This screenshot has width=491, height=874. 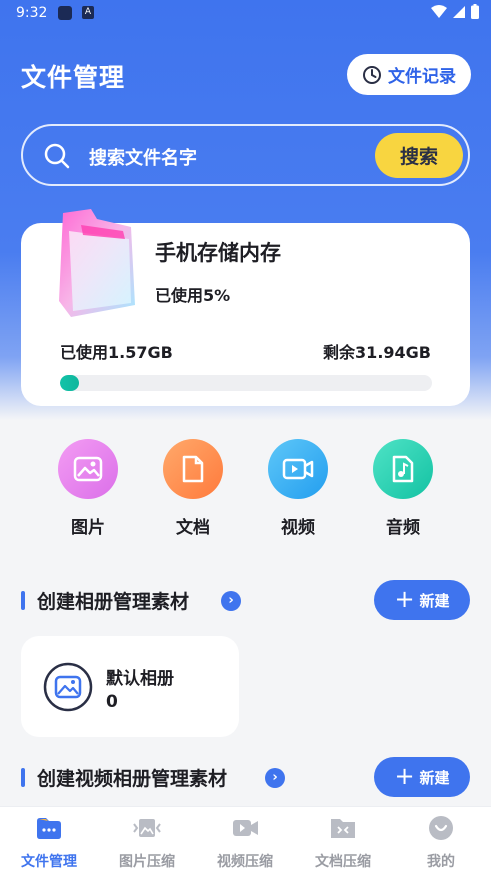 I want to click on new-video-album-button: + 新建, so click(x=422, y=777).